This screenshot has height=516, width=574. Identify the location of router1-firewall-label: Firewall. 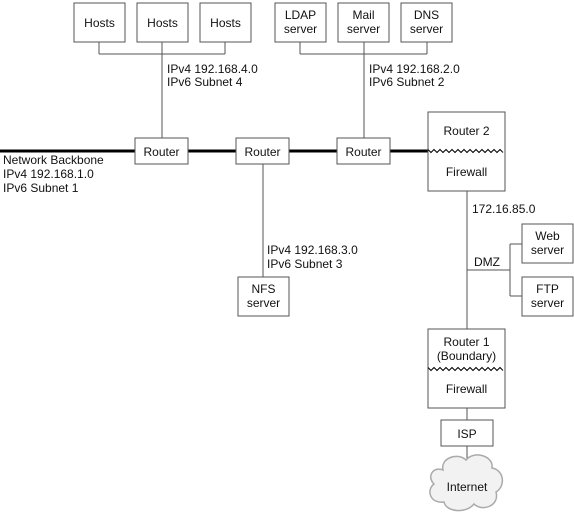
(466, 389).